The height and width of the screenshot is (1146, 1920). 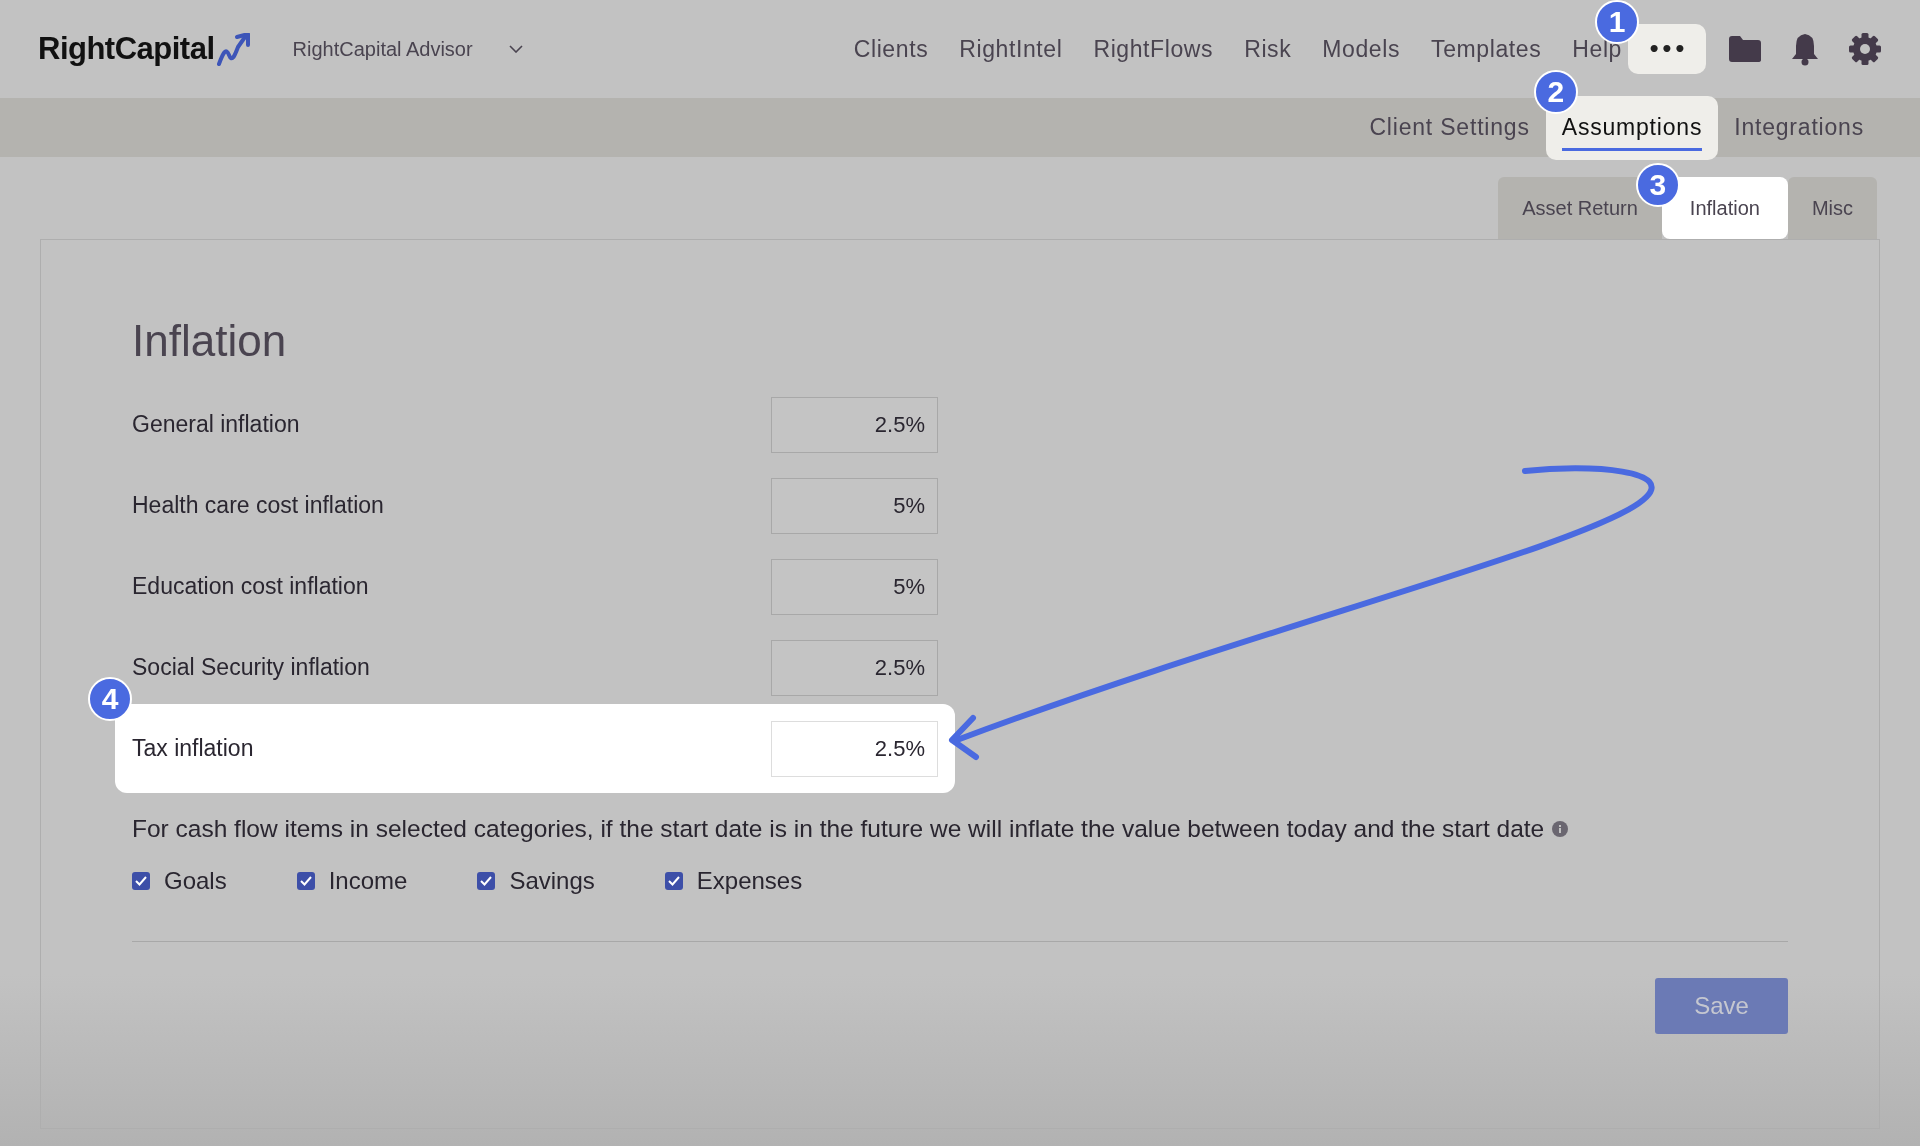 What do you see at coordinates (1799, 127) in the screenshot?
I see `settings-tab: Integrations` at bounding box center [1799, 127].